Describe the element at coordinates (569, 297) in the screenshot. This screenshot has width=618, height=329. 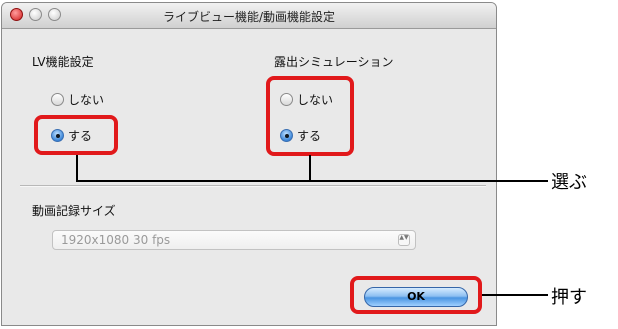
I see `press-callout-label: 押す` at that location.